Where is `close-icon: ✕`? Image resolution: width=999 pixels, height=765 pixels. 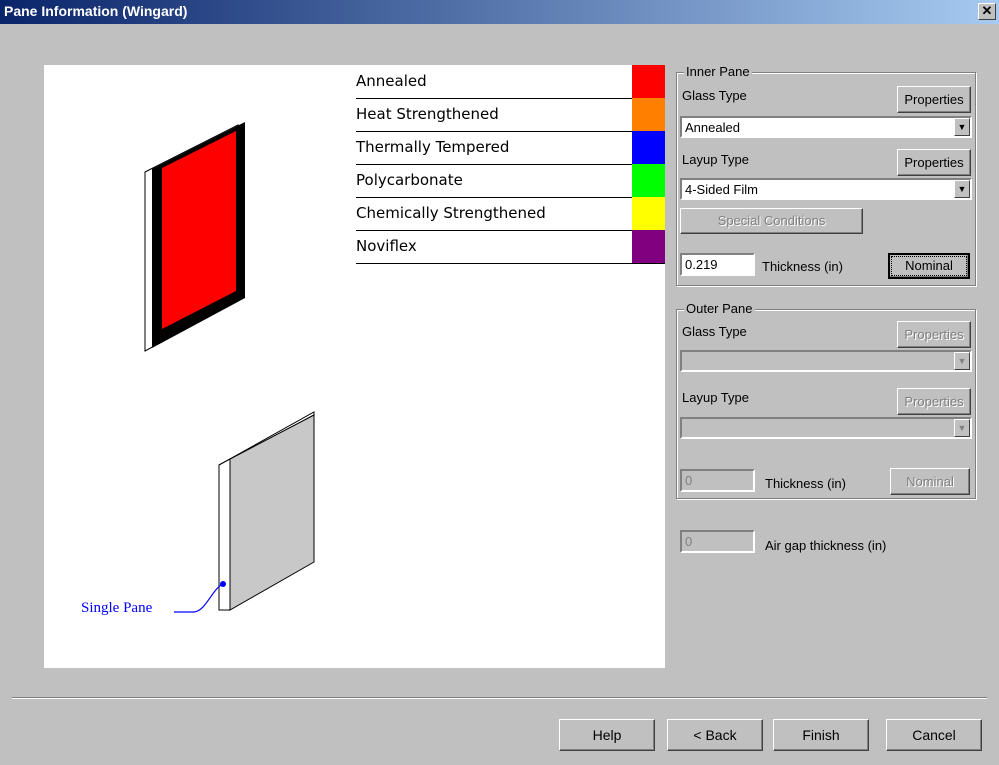
close-icon: ✕ is located at coordinates (987, 10).